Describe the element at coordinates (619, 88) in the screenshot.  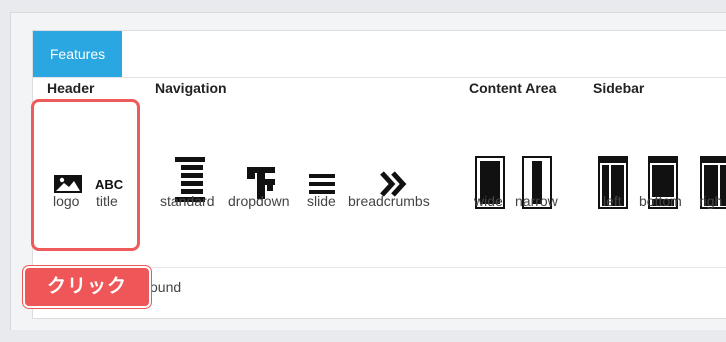
I see `section-title-sidebar: Sidebar` at that location.